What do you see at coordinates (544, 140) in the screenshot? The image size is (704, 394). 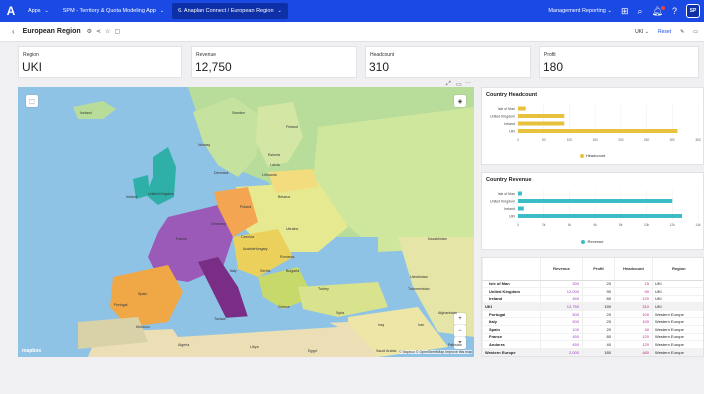 I see `x-tick-label: 50` at bounding box center [544, 140].